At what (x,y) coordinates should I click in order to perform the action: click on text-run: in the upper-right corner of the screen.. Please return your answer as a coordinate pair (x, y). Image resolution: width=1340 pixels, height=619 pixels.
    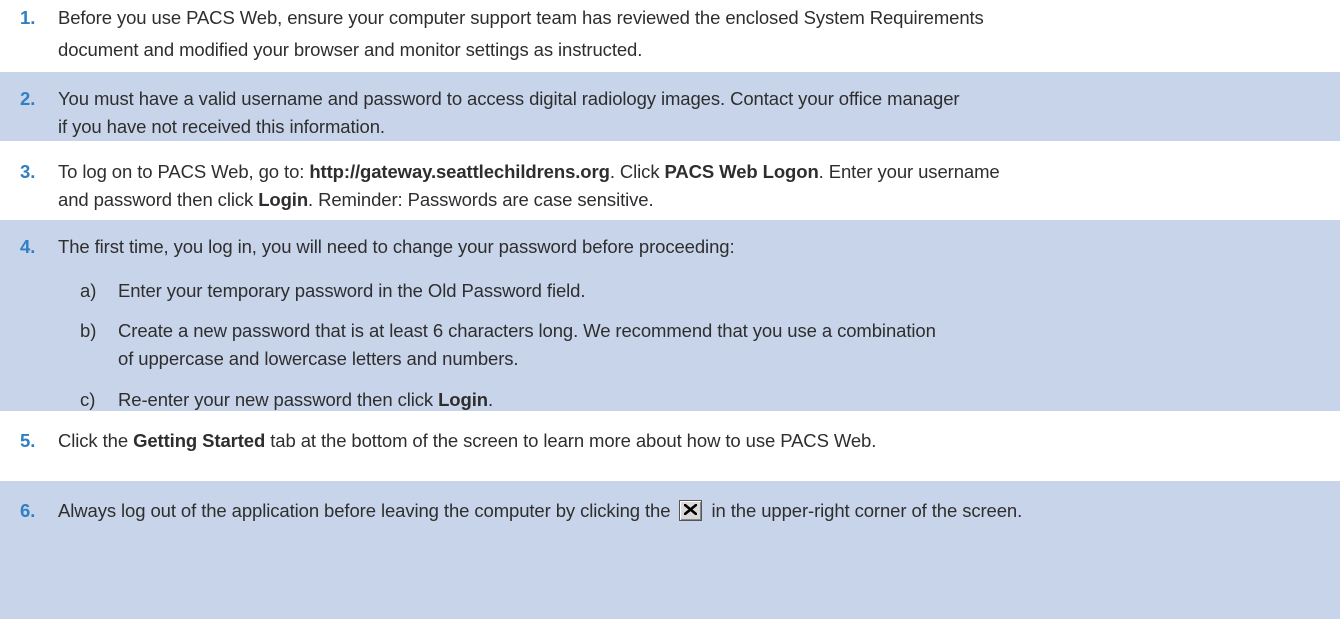
    Looking at the image, I should click on (864, 510).